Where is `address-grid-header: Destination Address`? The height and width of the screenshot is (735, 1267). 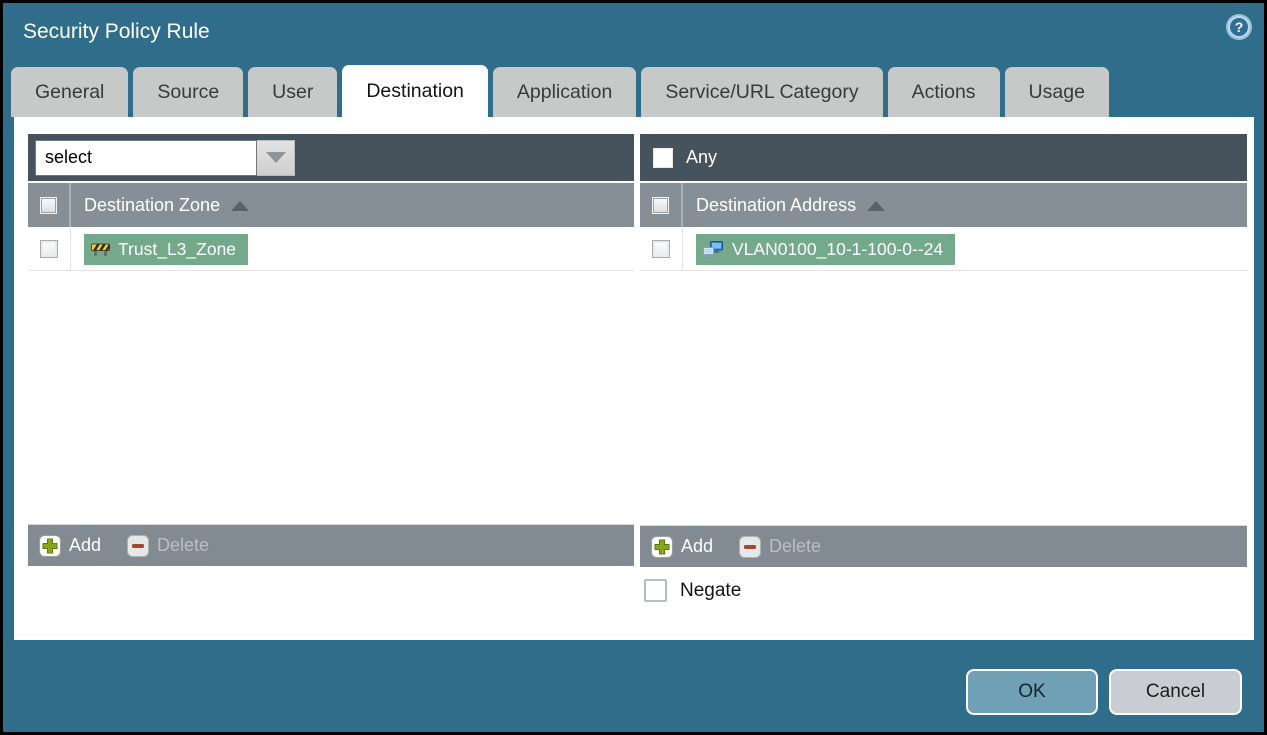 address-grid-header: Destination Address is located at coordinates (943, 204).